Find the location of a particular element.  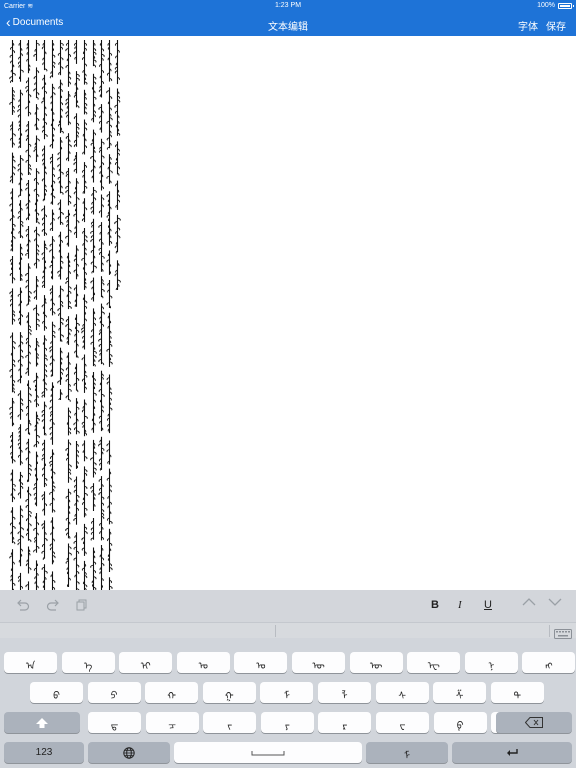

return-key is located at coordinates (512, 752).